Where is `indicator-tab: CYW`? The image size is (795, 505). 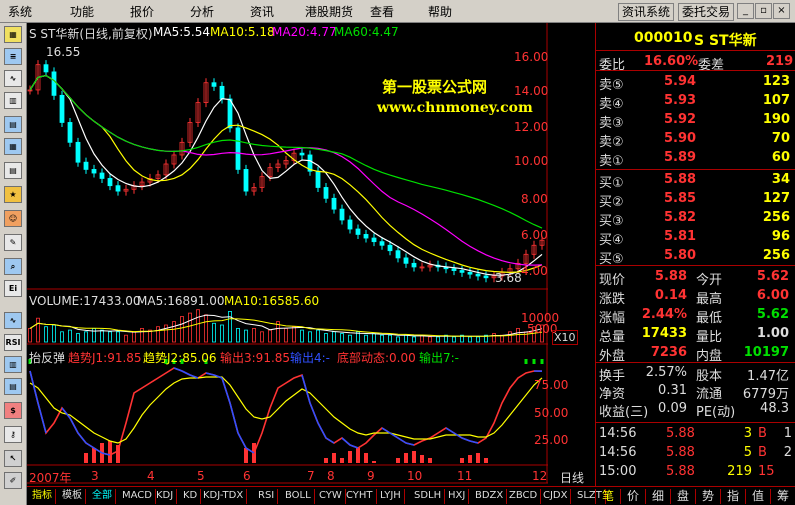
indicator-tab: CYW is located at coordinates (331, 496).